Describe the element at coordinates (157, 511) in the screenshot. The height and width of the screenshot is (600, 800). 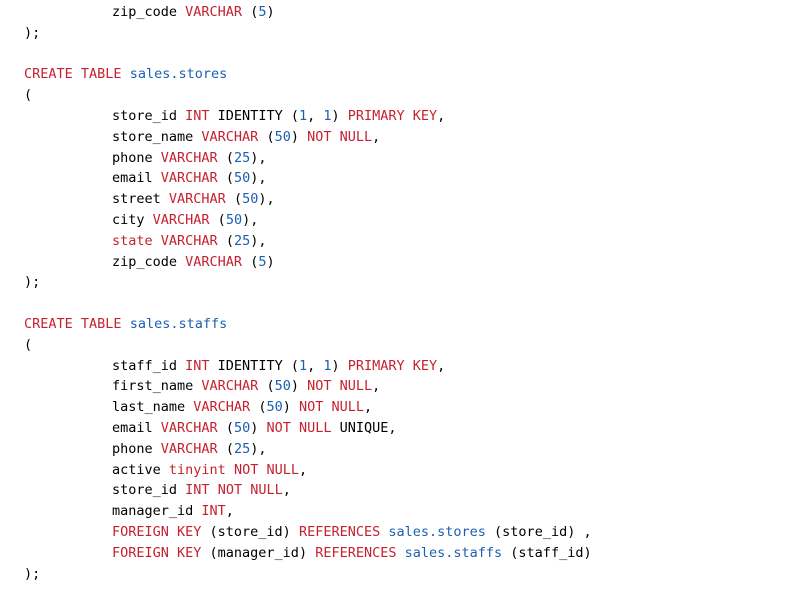
I see `text-token: manager_id` at that location.